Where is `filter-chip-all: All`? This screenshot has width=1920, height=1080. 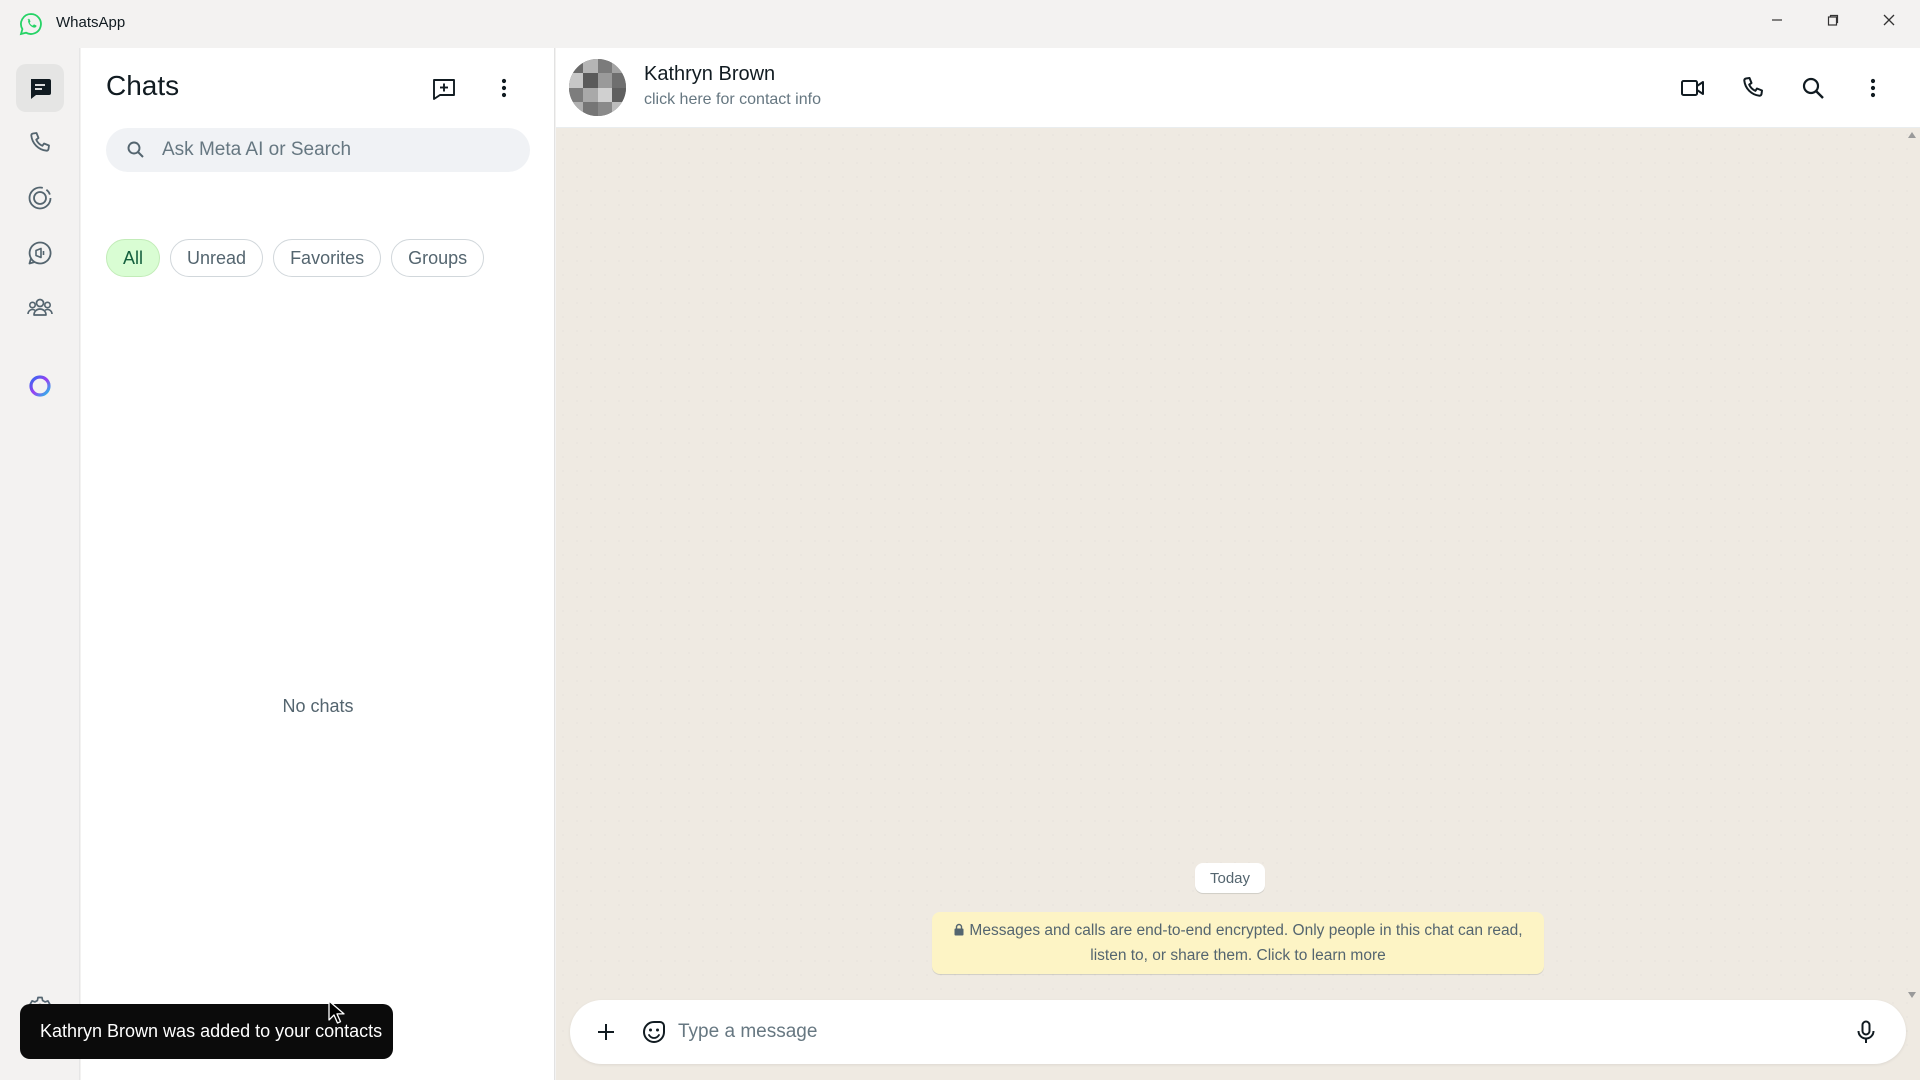 filter-chip-all: All is located at coordinates (133, 258).